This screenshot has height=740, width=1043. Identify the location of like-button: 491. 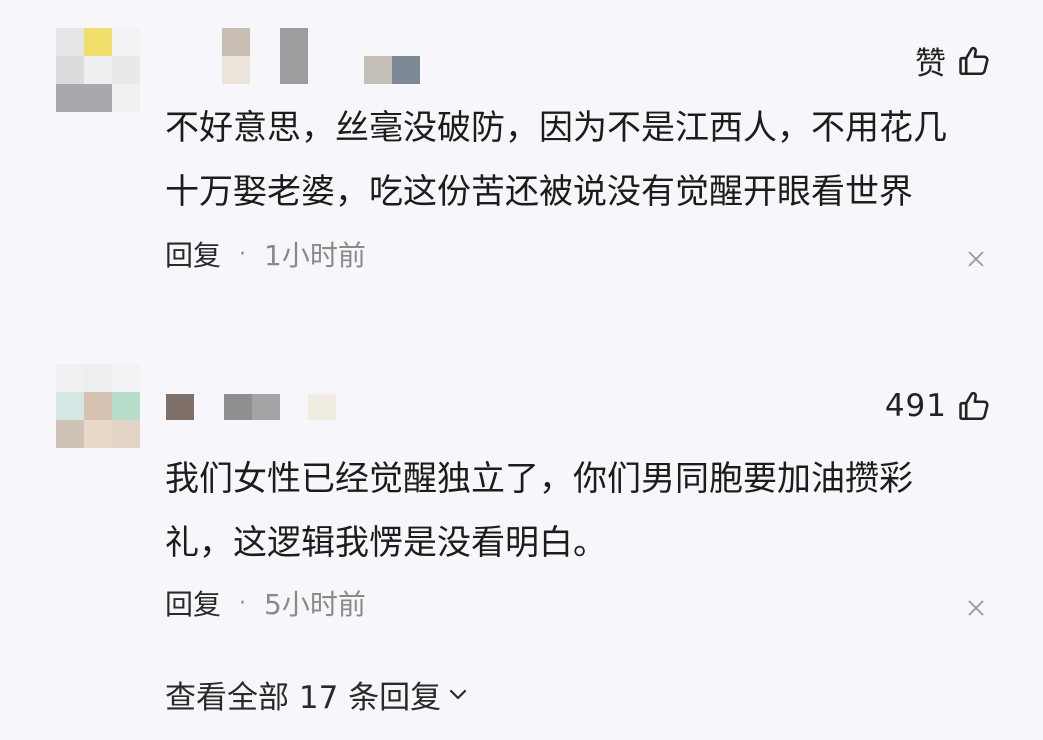
(938, 406).